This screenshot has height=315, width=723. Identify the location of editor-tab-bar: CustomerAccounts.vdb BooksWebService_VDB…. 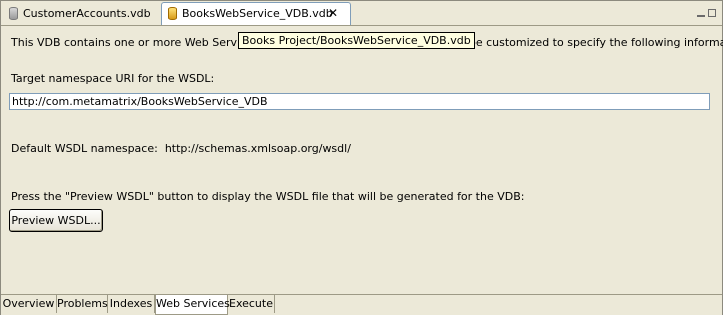
(361, 13).